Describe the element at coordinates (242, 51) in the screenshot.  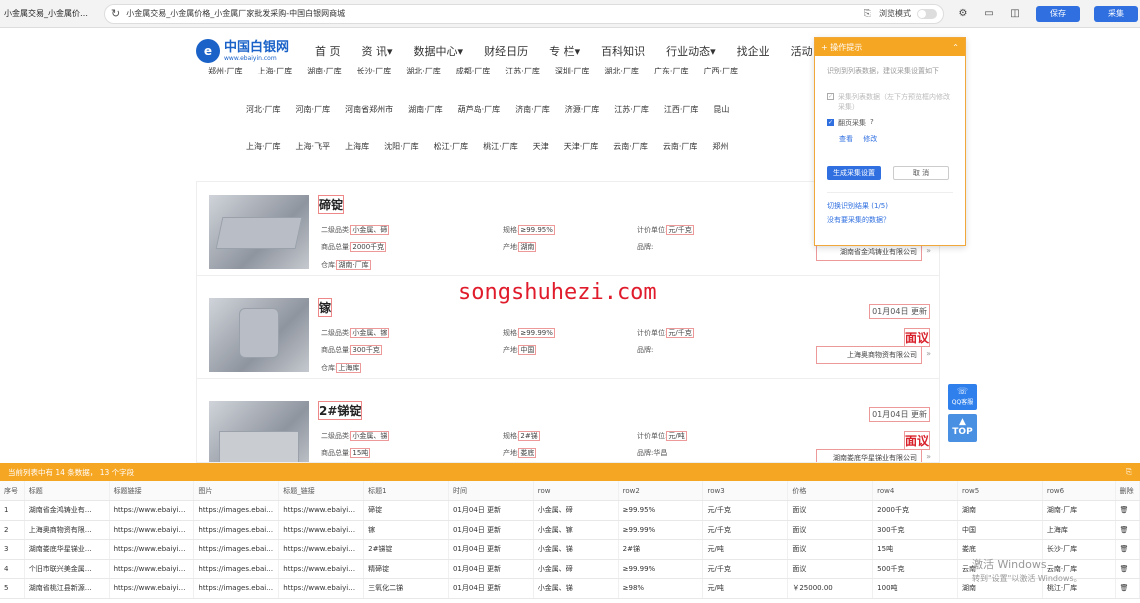
I see `site-logo: e 中国白银网 www.ebaiyin.com` at that location.